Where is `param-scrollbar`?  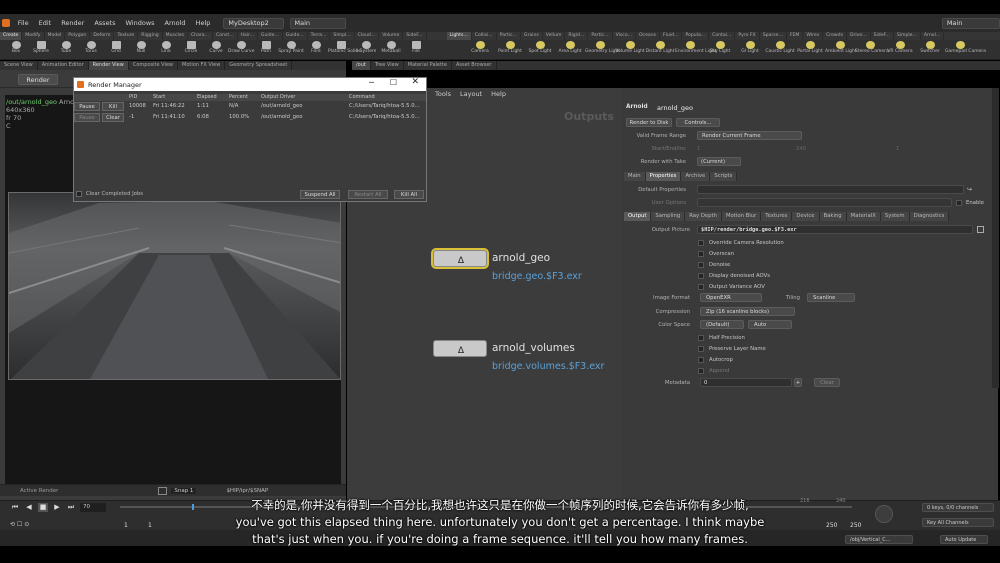
param-scrollbar is located at coordinates (995, 238).